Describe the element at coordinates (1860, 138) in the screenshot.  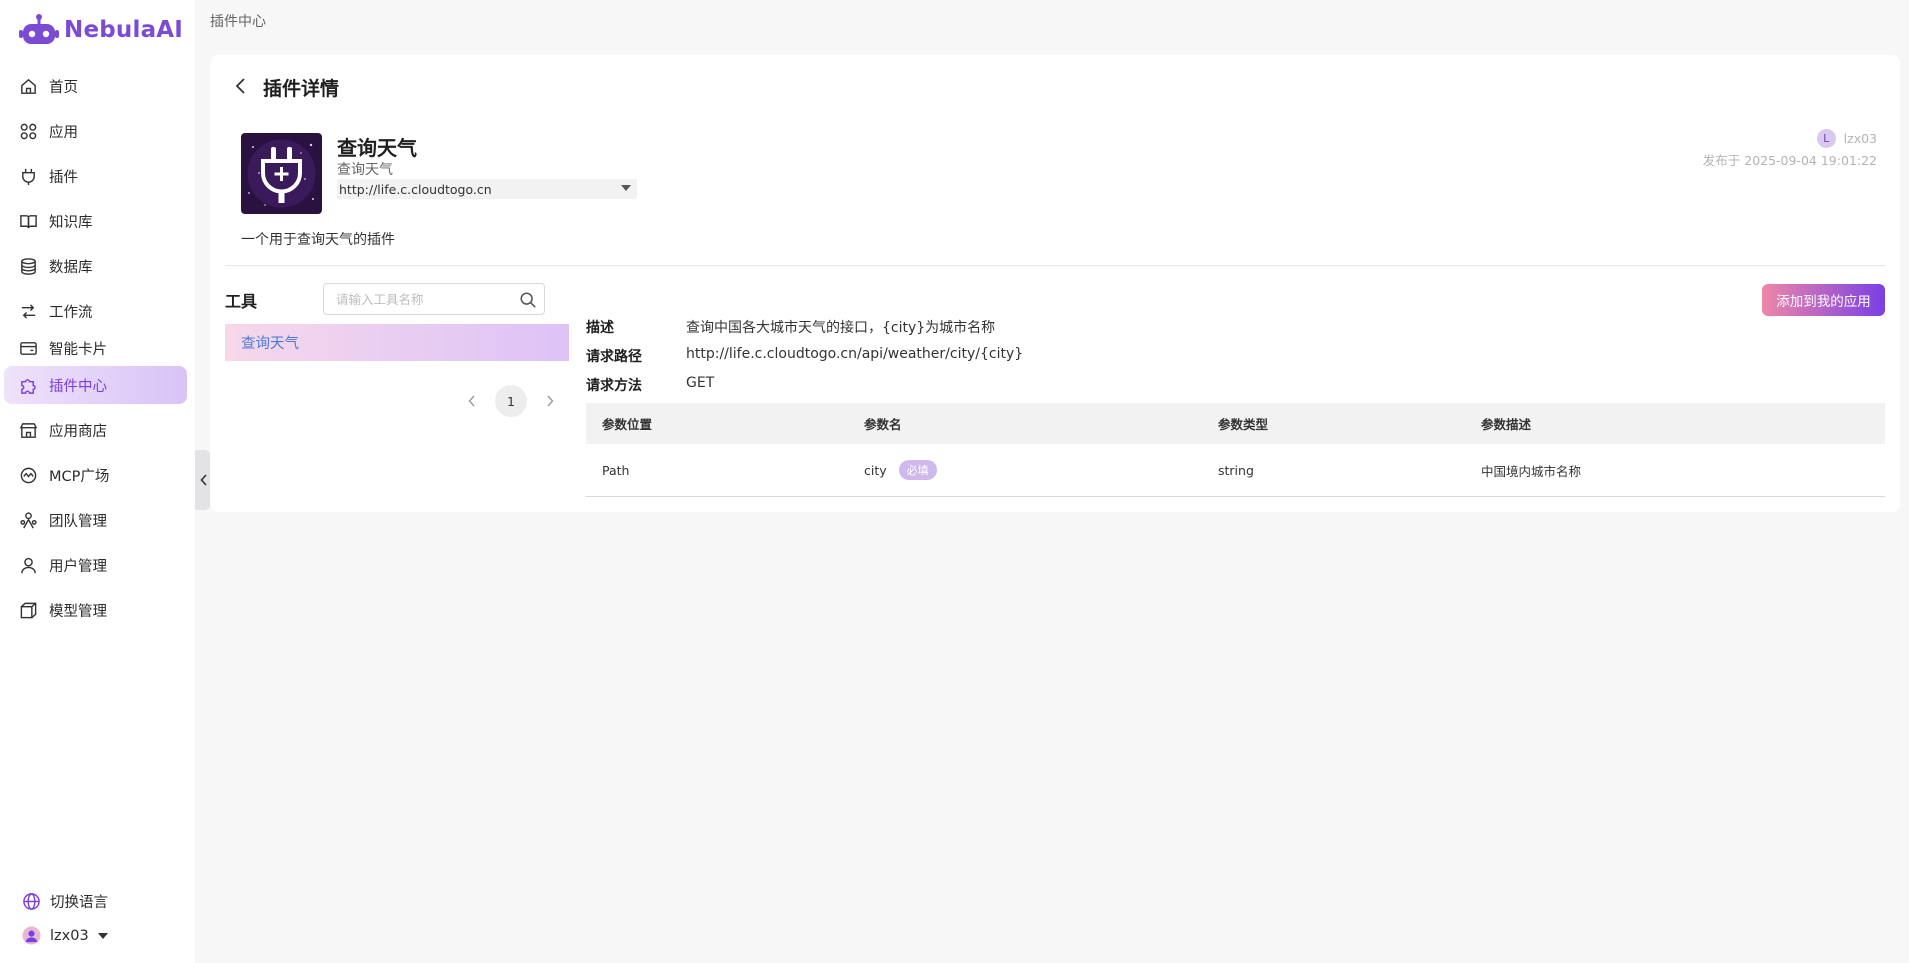
I see `author-name: lzx03` at that location.